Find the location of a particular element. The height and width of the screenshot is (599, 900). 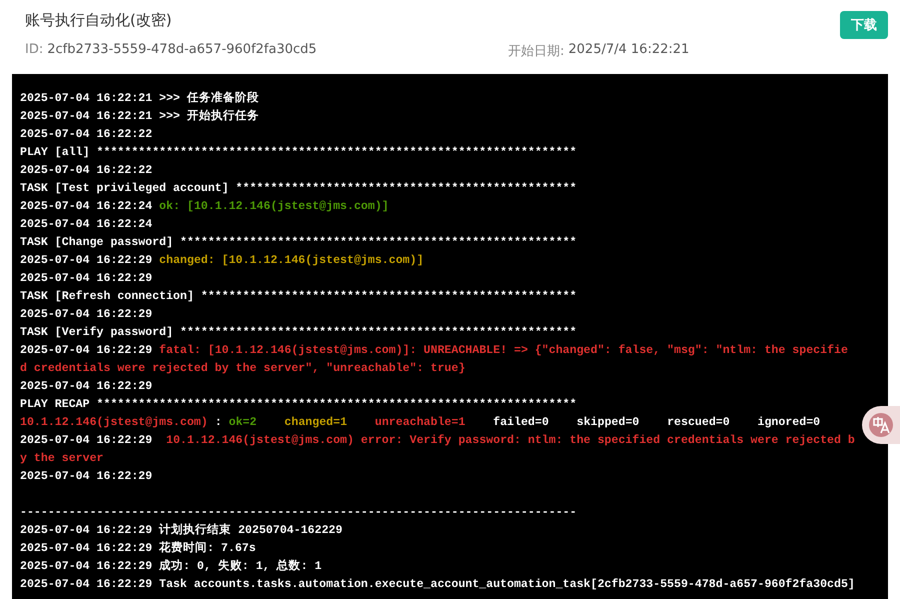

log-line: 2025-07-04 16:22:29 成功: 0, 失败: 1, 总数: 1 is located at coordinates (171, 566).